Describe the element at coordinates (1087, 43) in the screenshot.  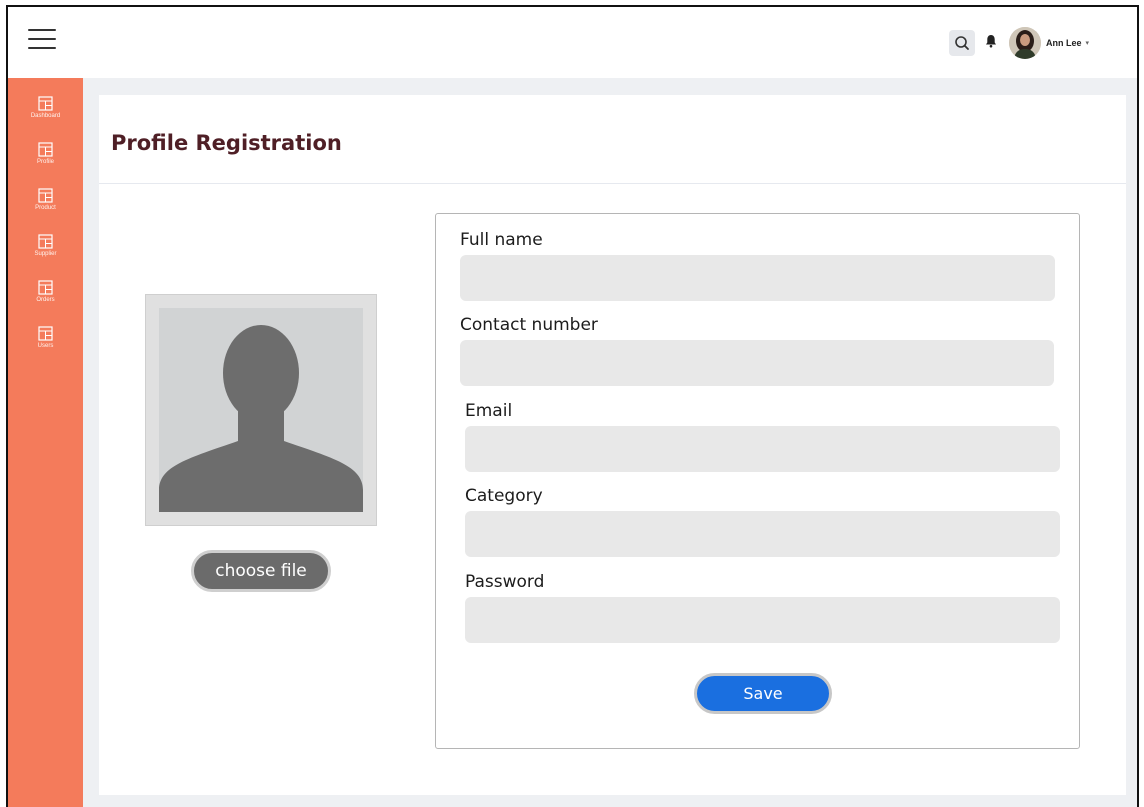
I see `chevron-down-icon: ▾` at that location.